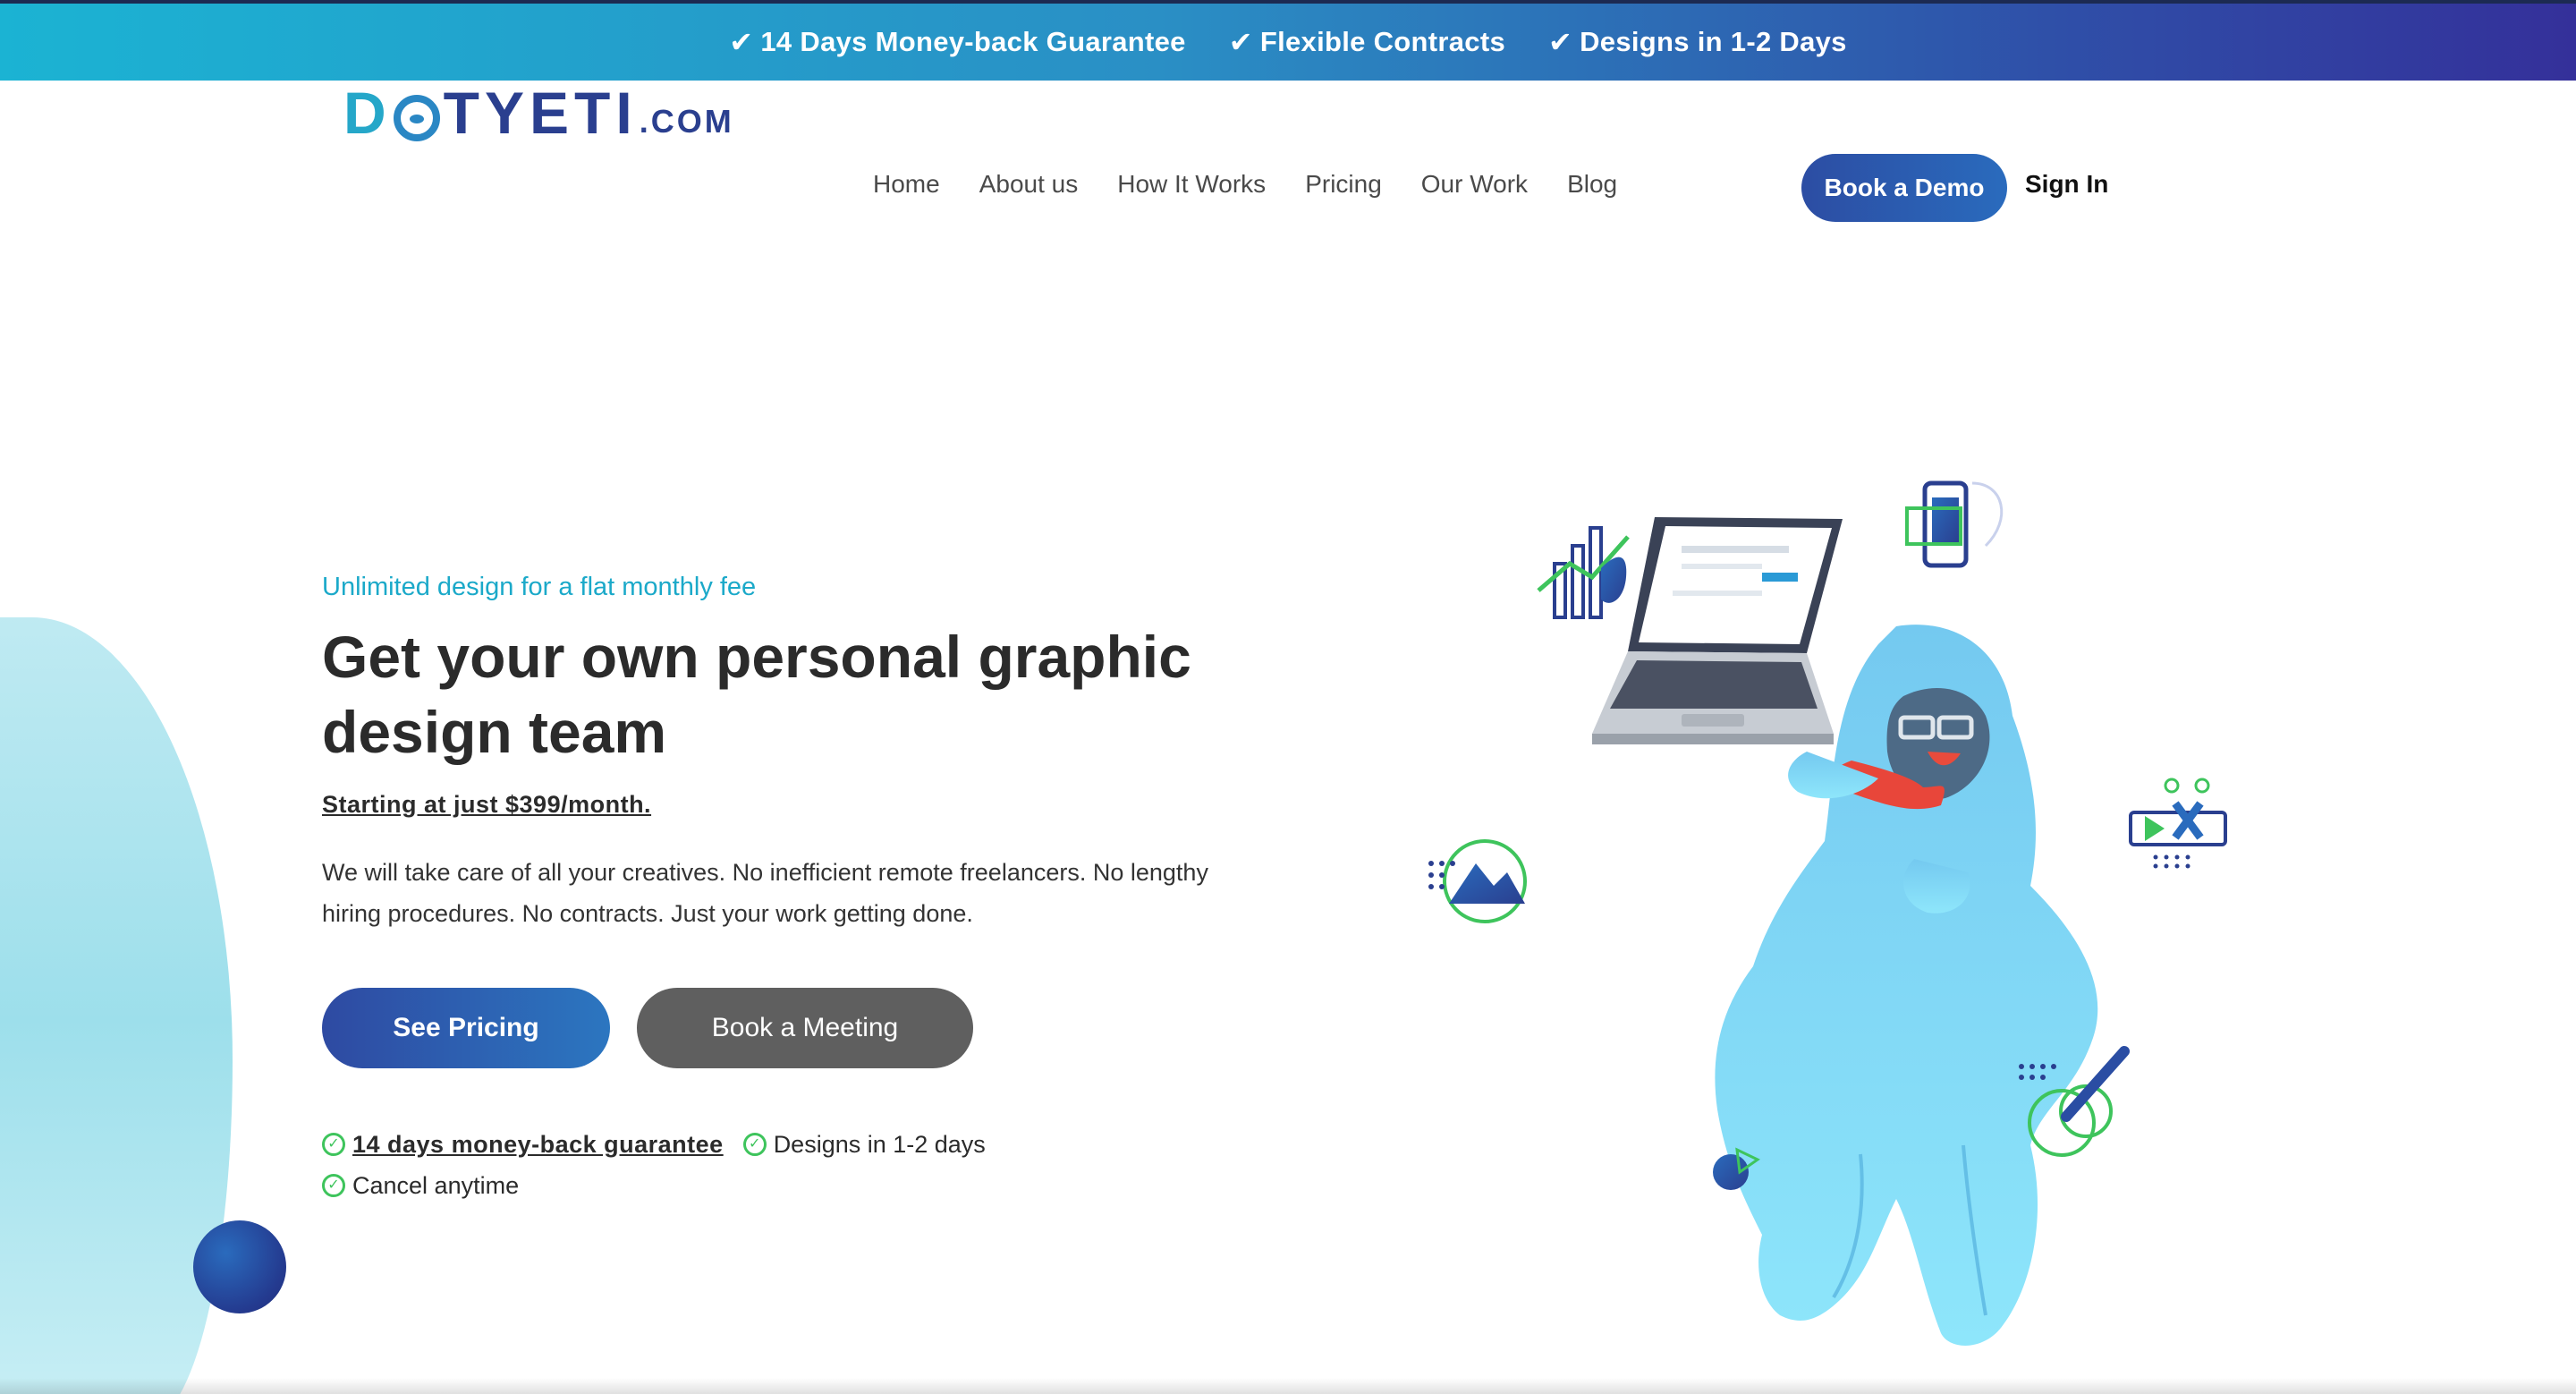 The width and height of the screenshot is (2576, 1394). I want to click on nav-our-work: Our Work, so click(1474, 184).